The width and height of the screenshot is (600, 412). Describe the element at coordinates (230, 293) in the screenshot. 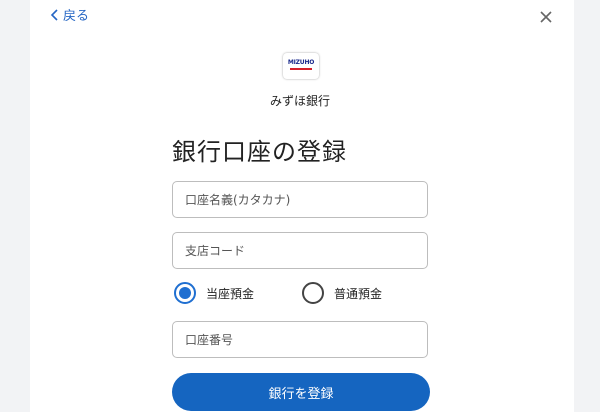

I see `radio-label: 当座預金` at that location.